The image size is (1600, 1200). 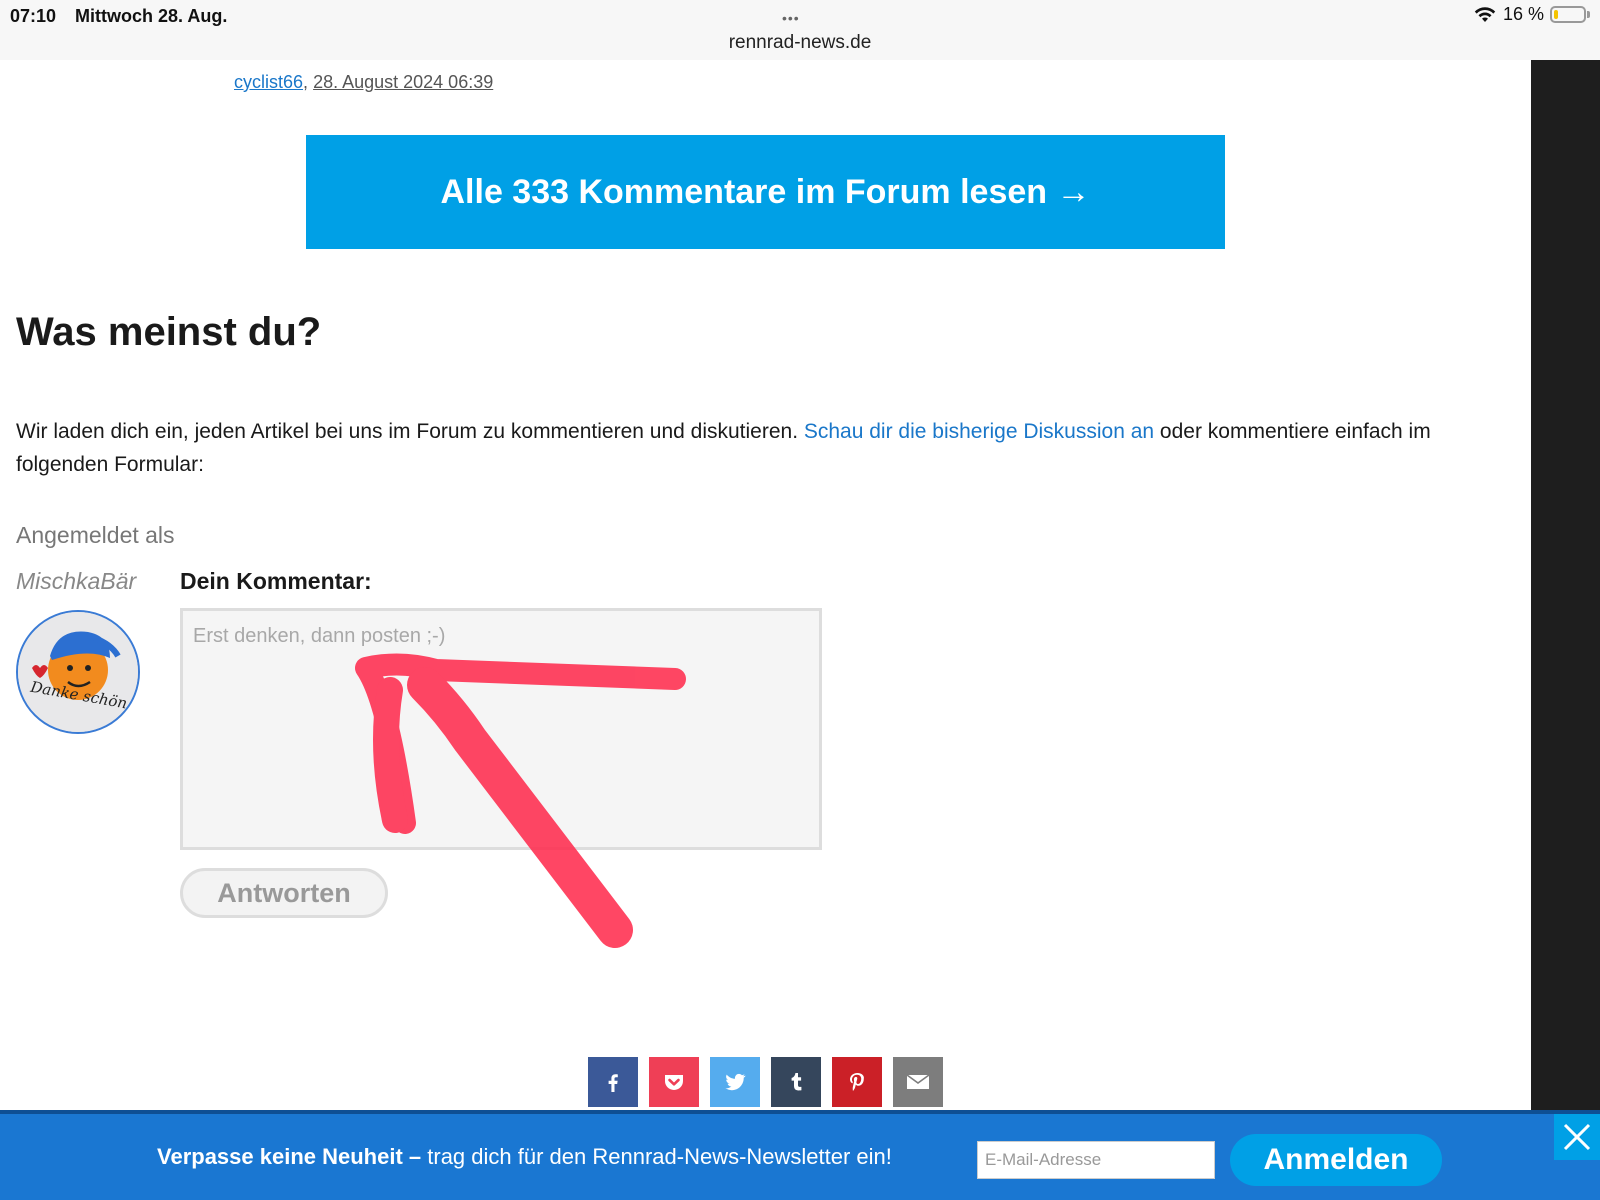 I want to click on comment-byline: cyclist66, 28. August 2024 06:39, so click(x=363, y=82).